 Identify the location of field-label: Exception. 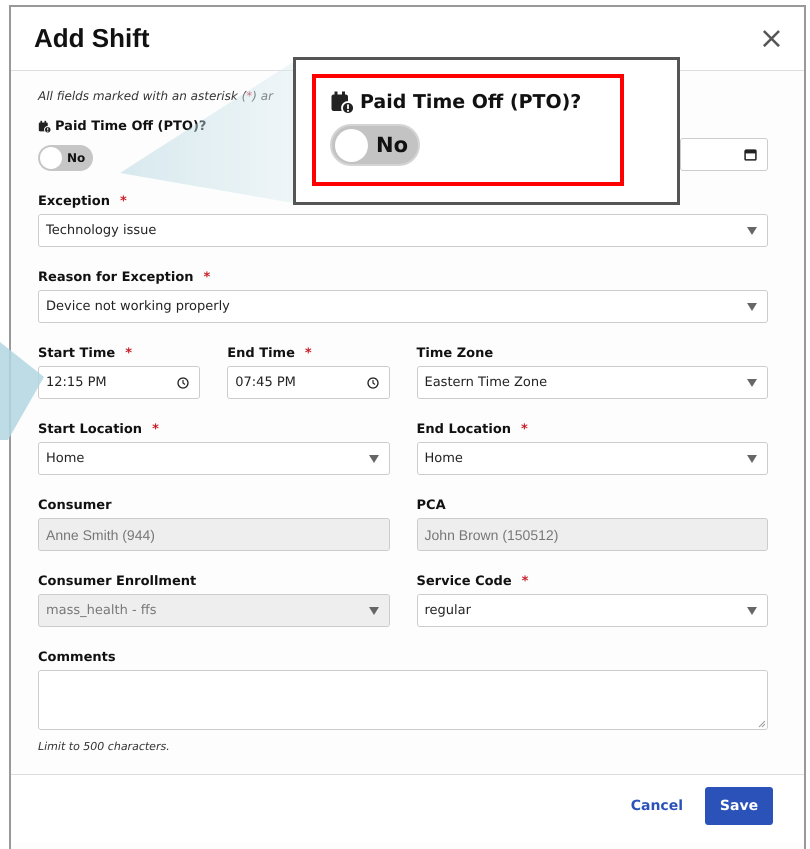
(74, 201).